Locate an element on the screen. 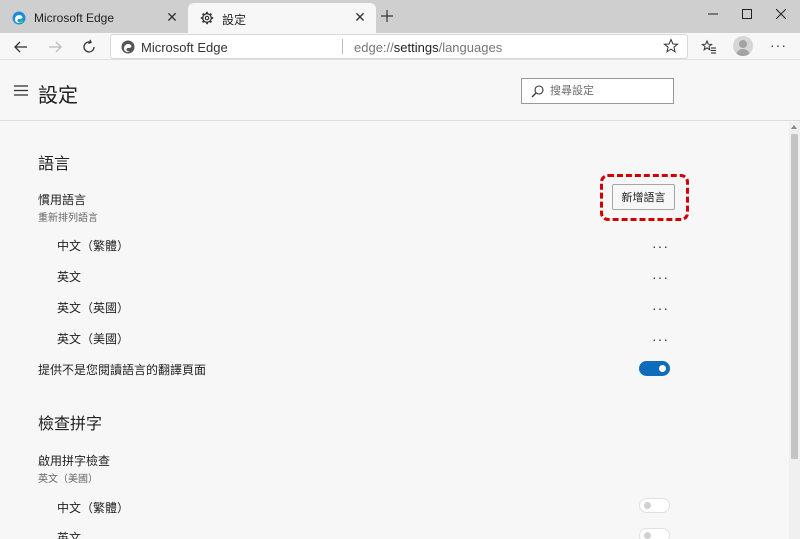 Image resolution: width=800 pixels, height=539 pixels. forward-arrow-icon is located at coordinates (55, 47).